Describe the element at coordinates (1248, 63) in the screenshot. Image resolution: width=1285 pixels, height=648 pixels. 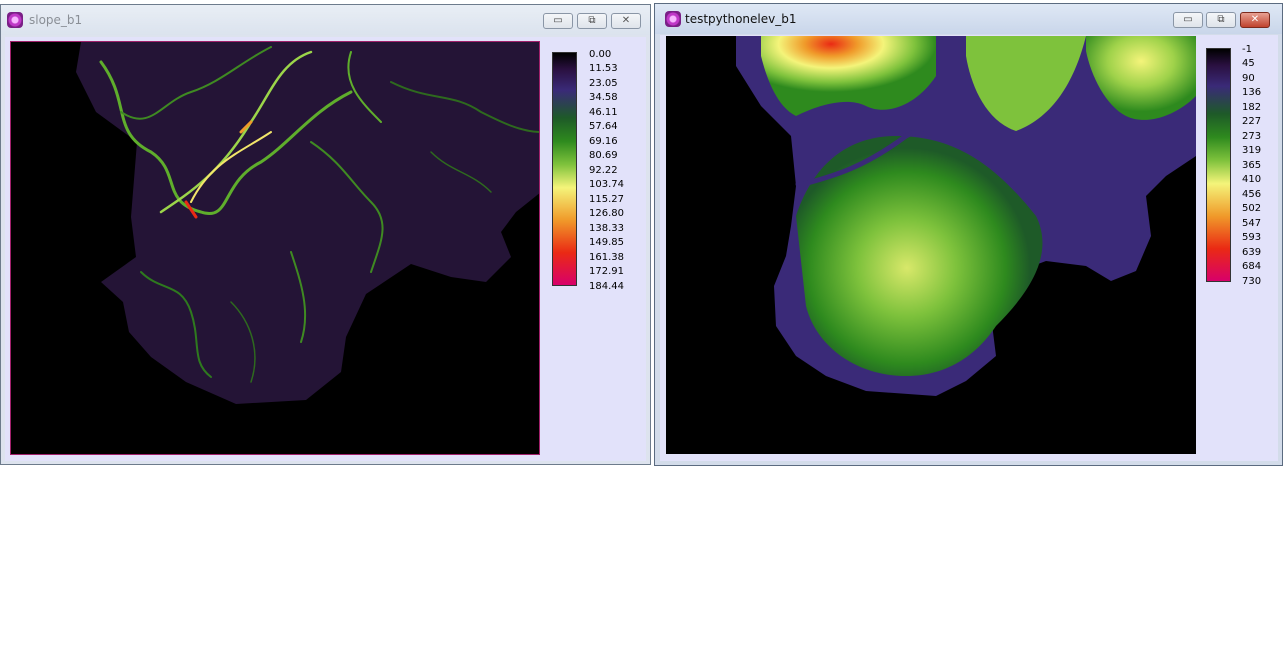
I see `legend-label: 45` at that location.